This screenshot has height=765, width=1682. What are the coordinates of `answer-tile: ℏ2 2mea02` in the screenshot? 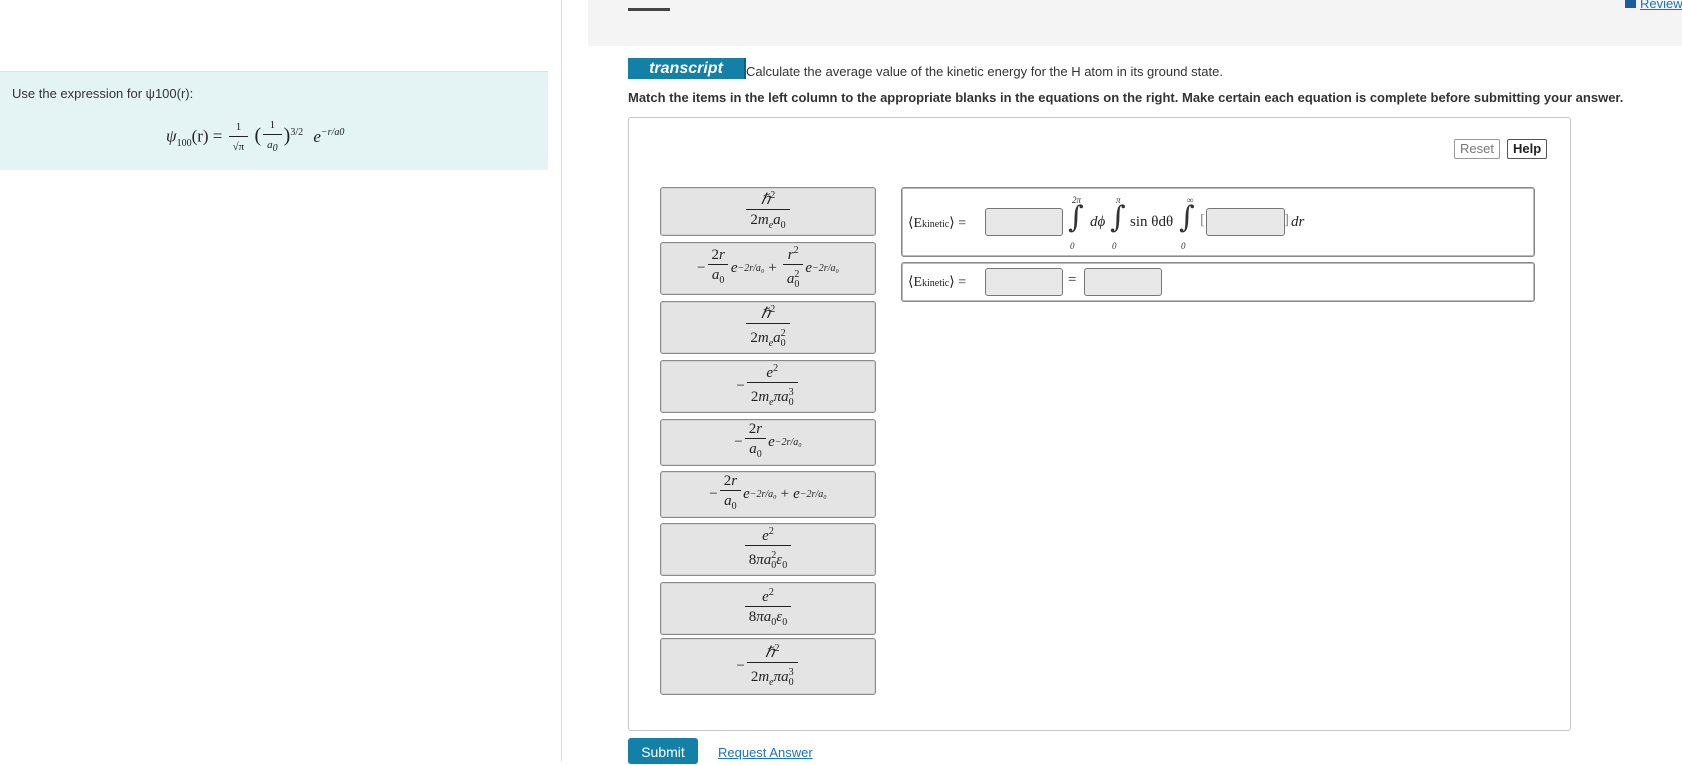 It's located at (768, 327).